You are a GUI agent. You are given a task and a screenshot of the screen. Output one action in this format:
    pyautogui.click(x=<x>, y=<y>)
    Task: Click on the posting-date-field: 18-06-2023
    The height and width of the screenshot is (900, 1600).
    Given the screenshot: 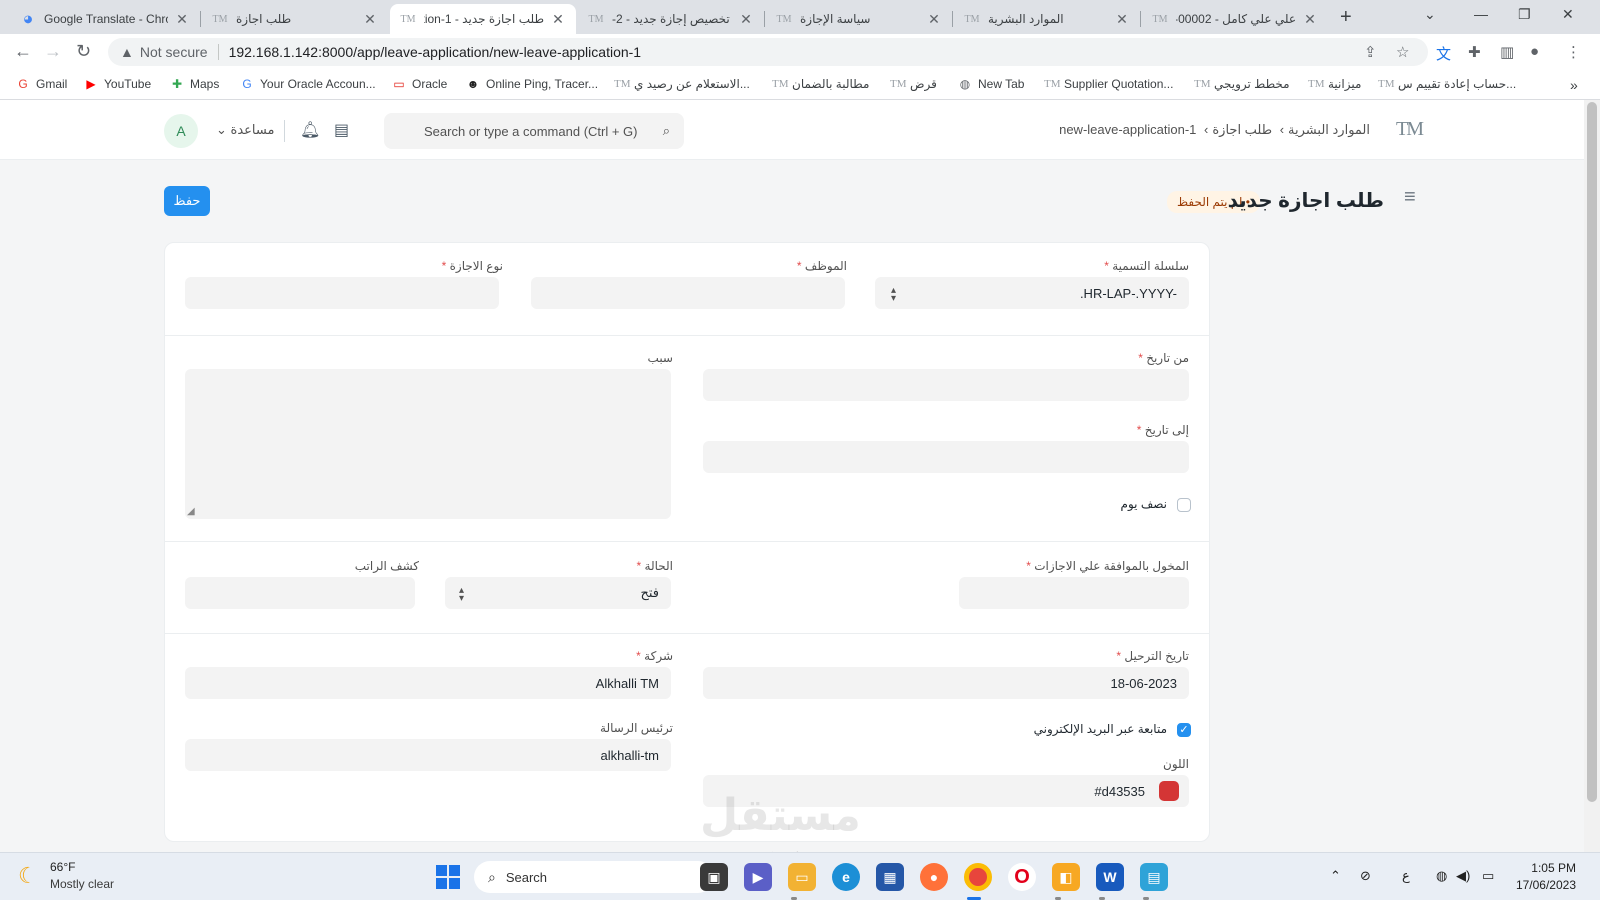 What is the action you would take?
    pyautogui.click(x=946, y=683)
    